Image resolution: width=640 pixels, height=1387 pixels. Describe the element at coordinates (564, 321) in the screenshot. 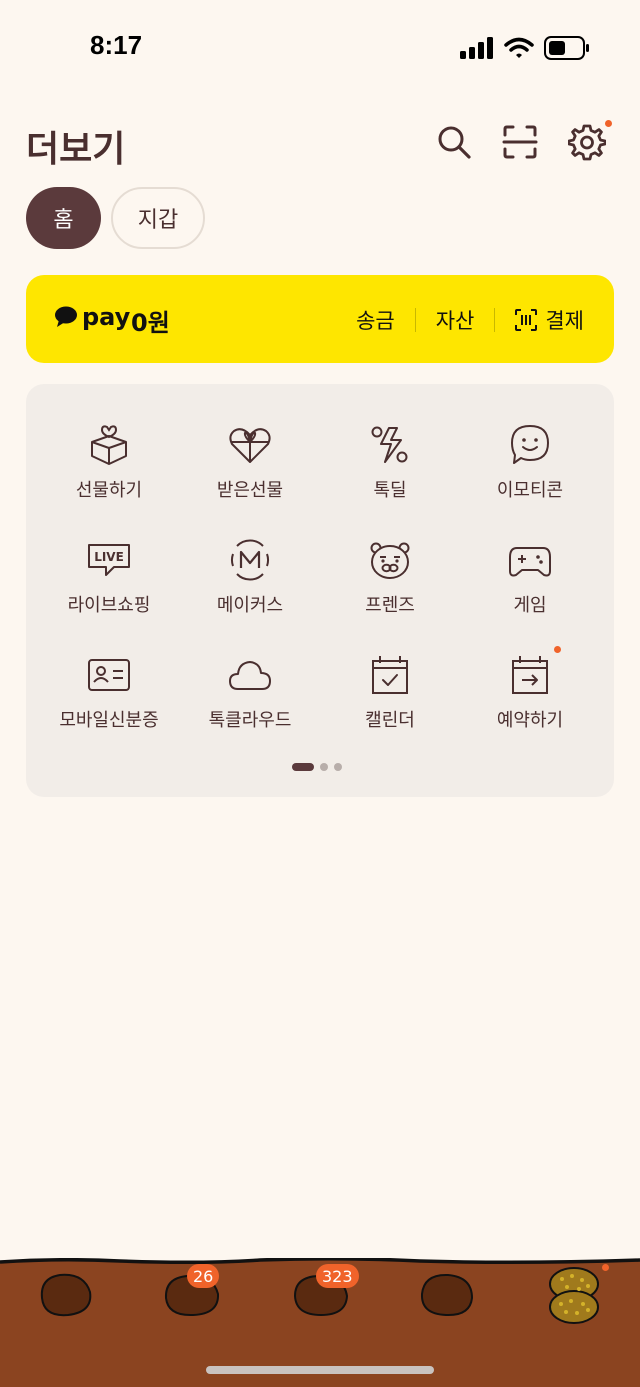

I see `pay-payment-label: 결제` at that location.